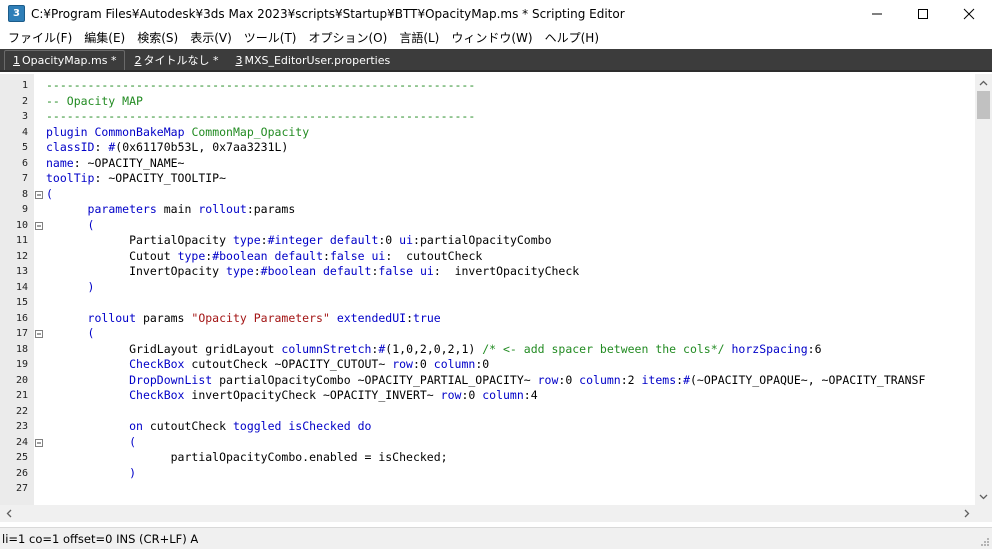 This screenshot has width=992, height=549. I want to click on code-line: 17 (, so click(487, 334).